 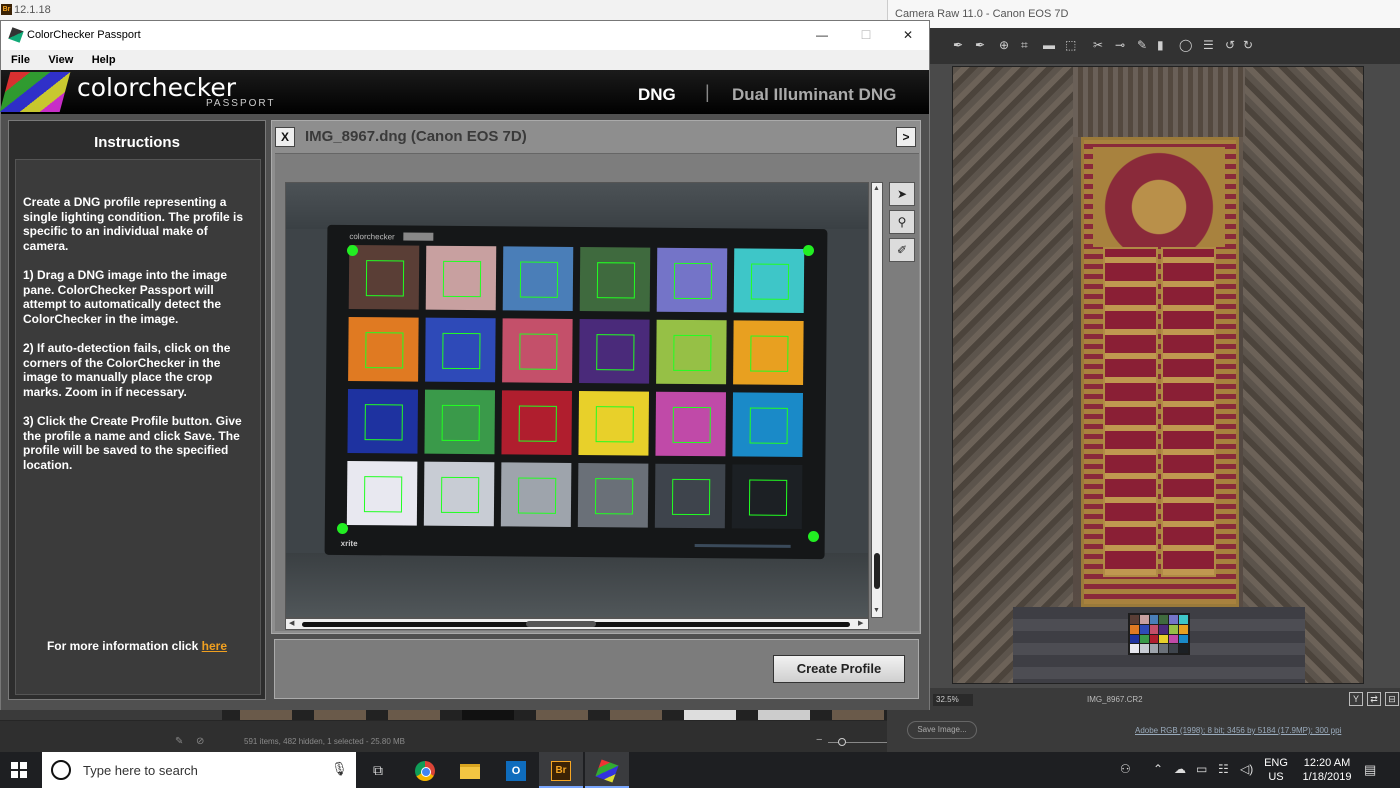 I want to click on colorchecker-in-photo, so click(x=1159, y=634).